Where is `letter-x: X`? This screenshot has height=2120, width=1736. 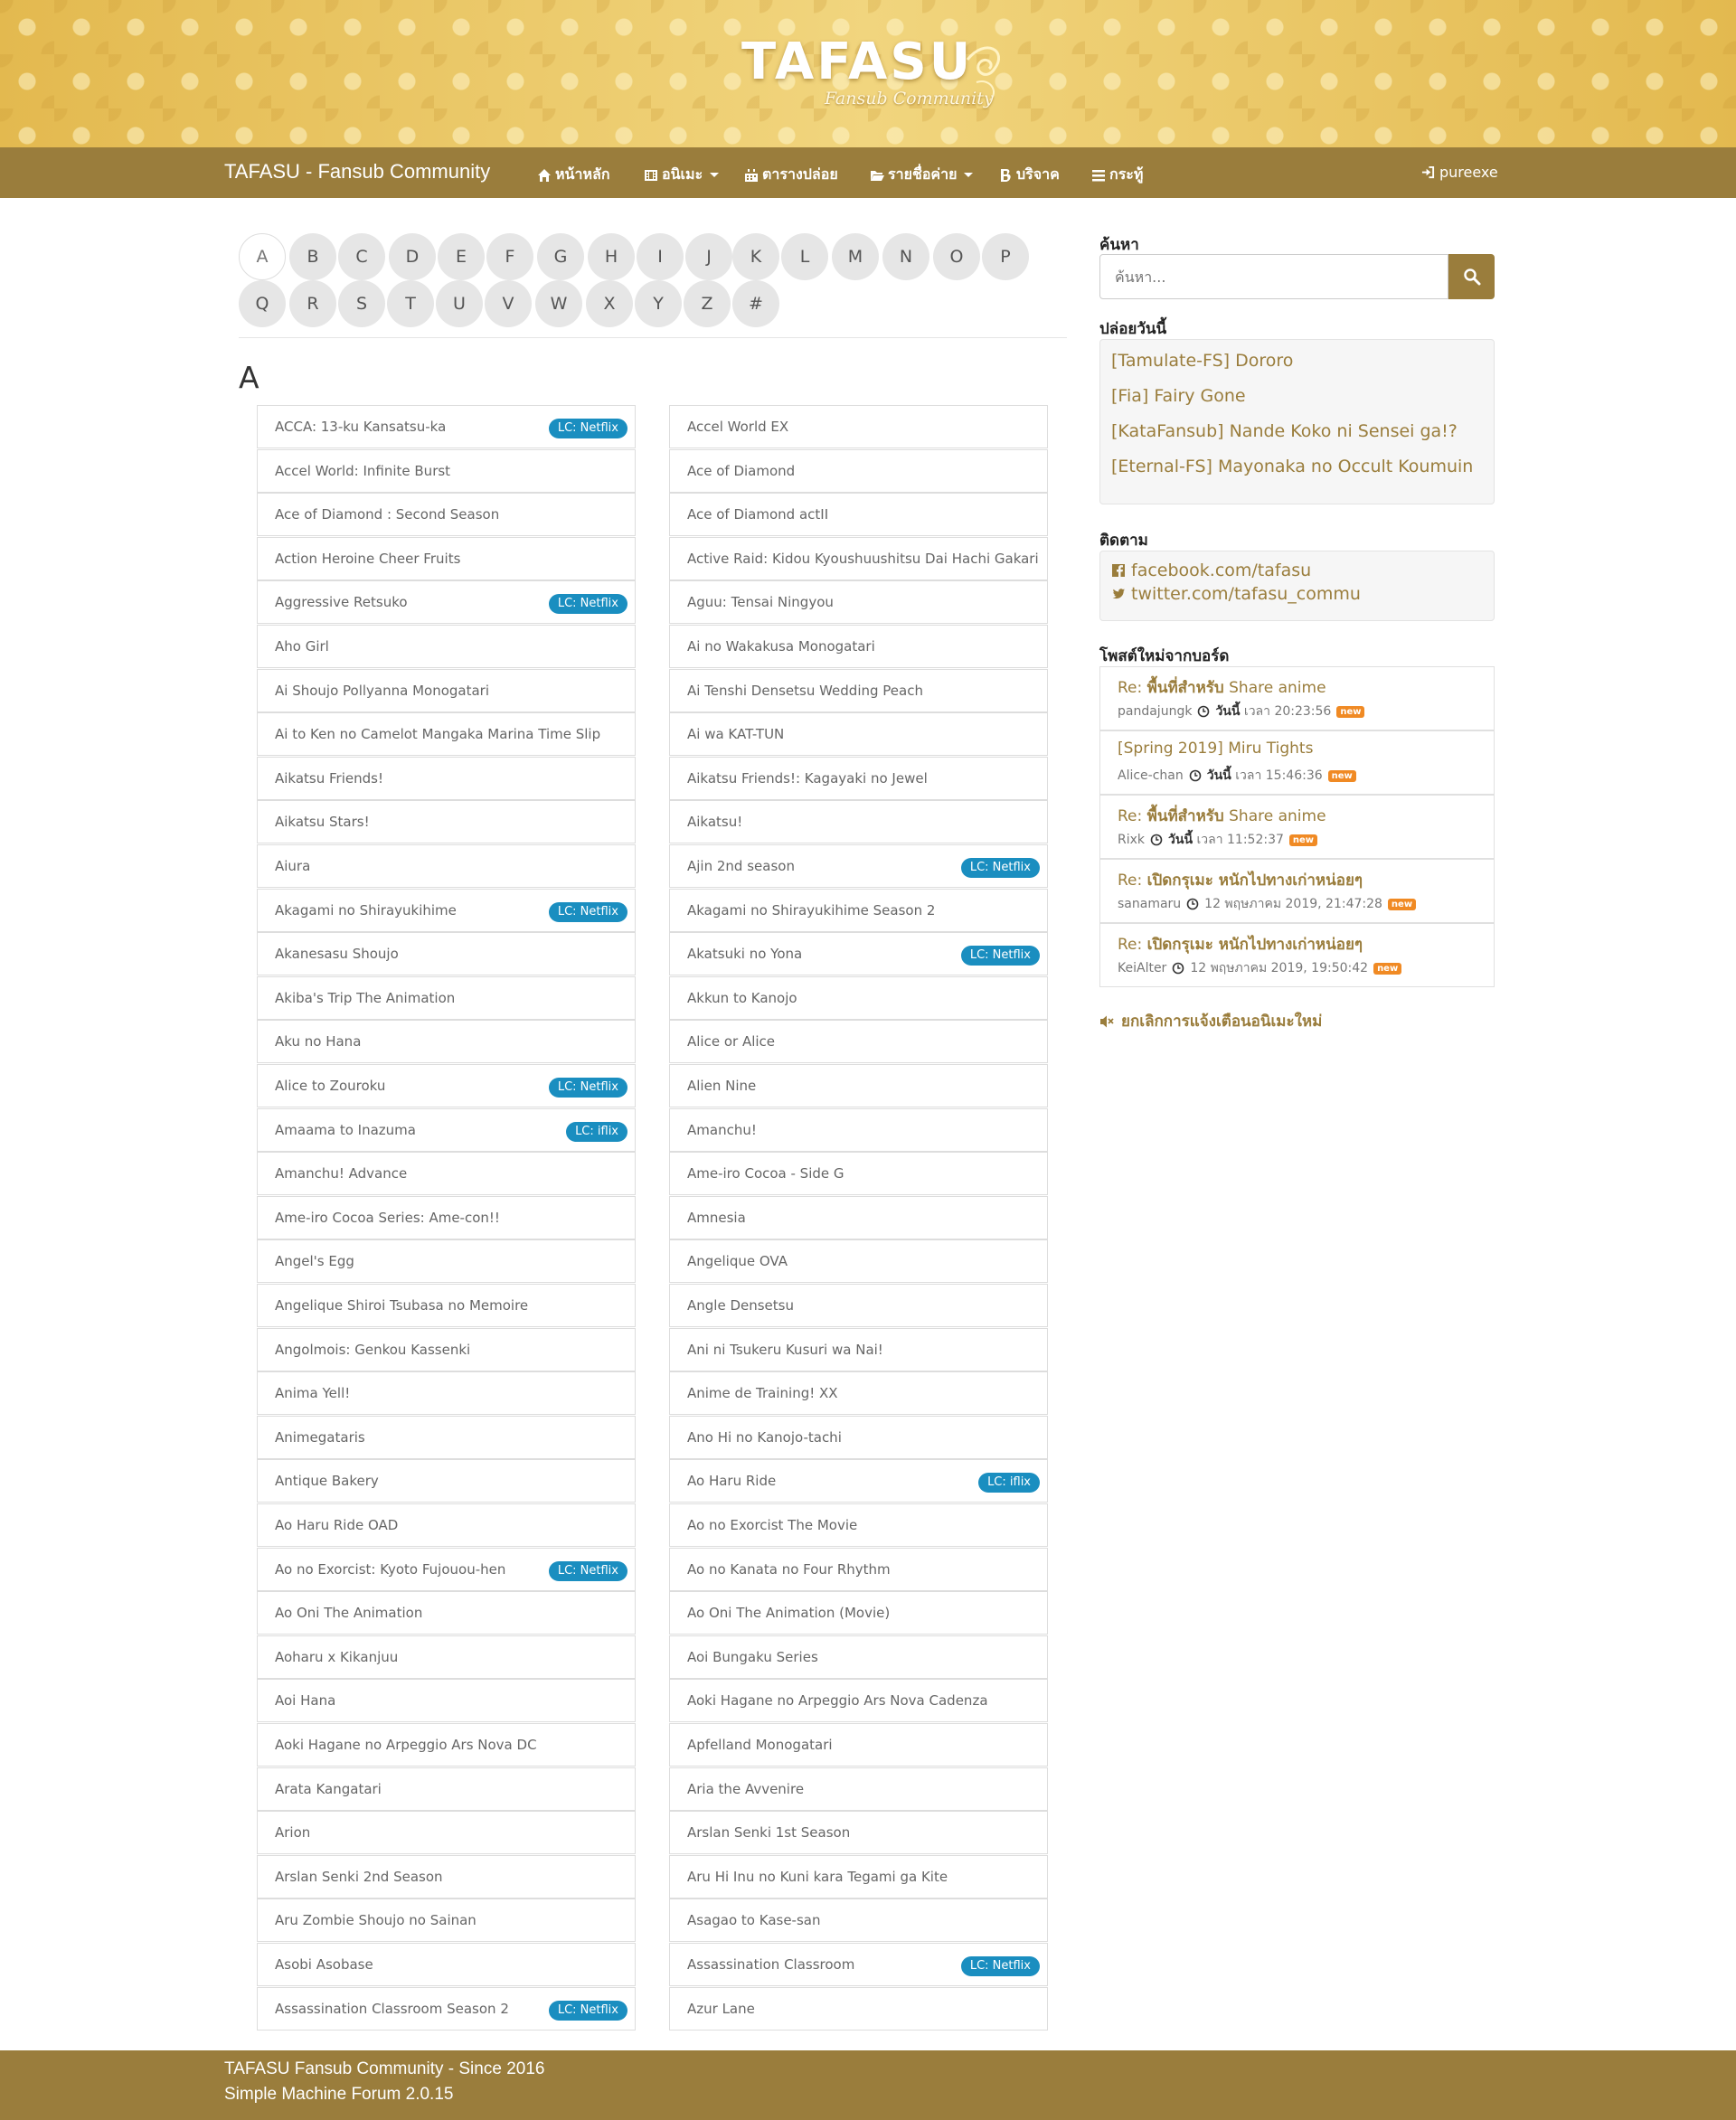
letter-x: X is located at coordinates (609, 303).